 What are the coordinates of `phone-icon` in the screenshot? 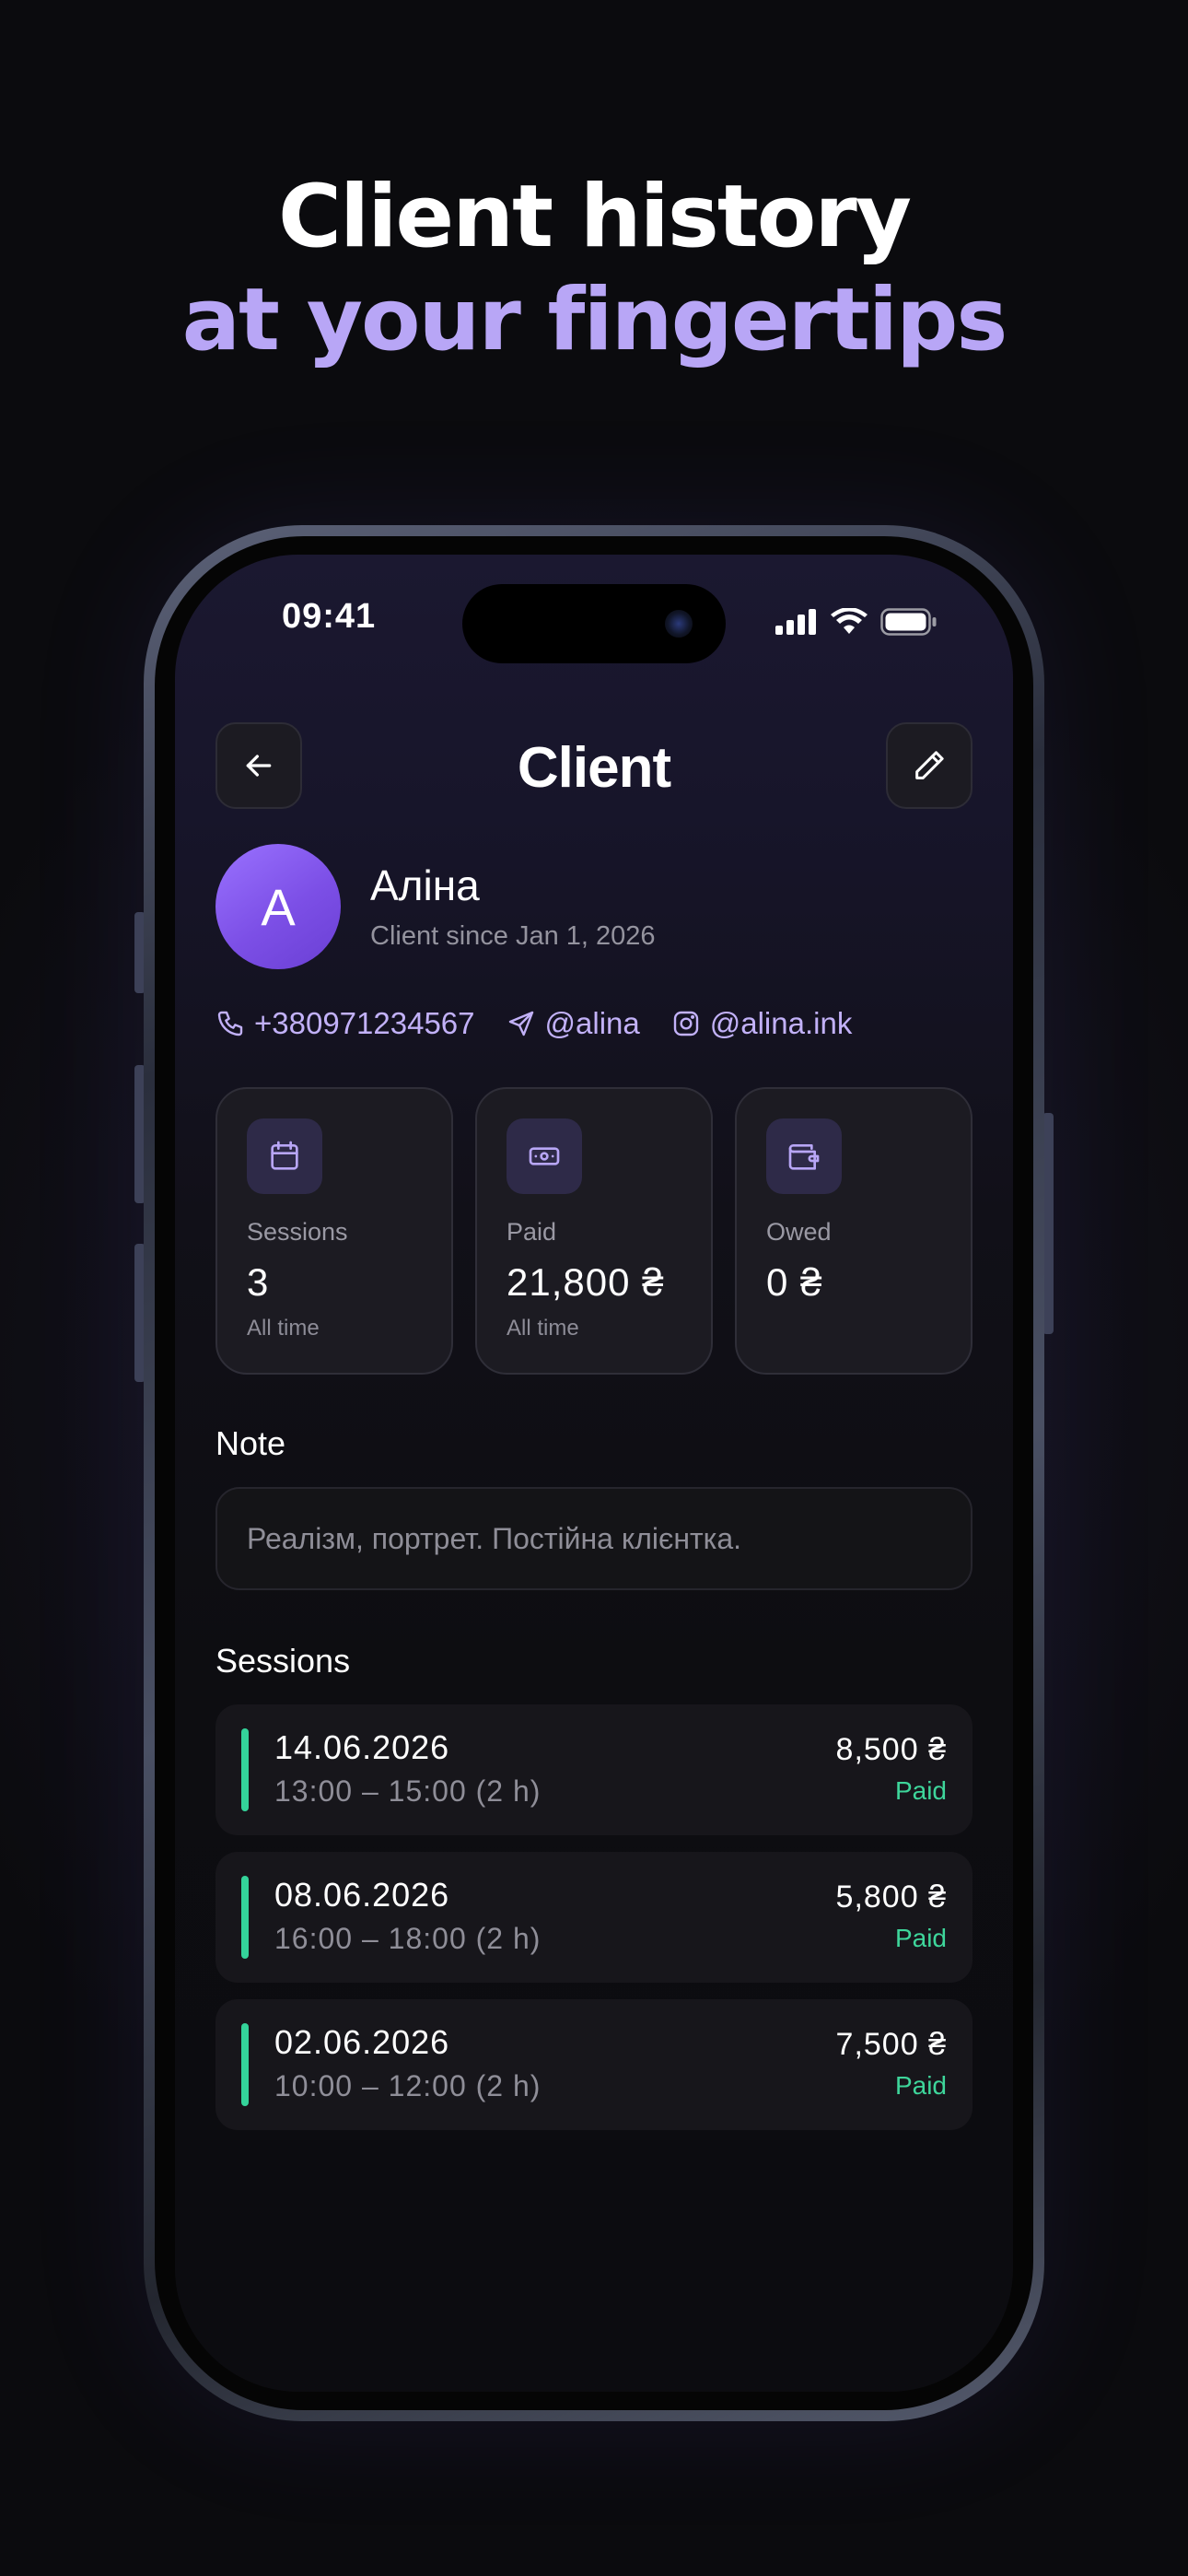 It's located at (230, 1023).